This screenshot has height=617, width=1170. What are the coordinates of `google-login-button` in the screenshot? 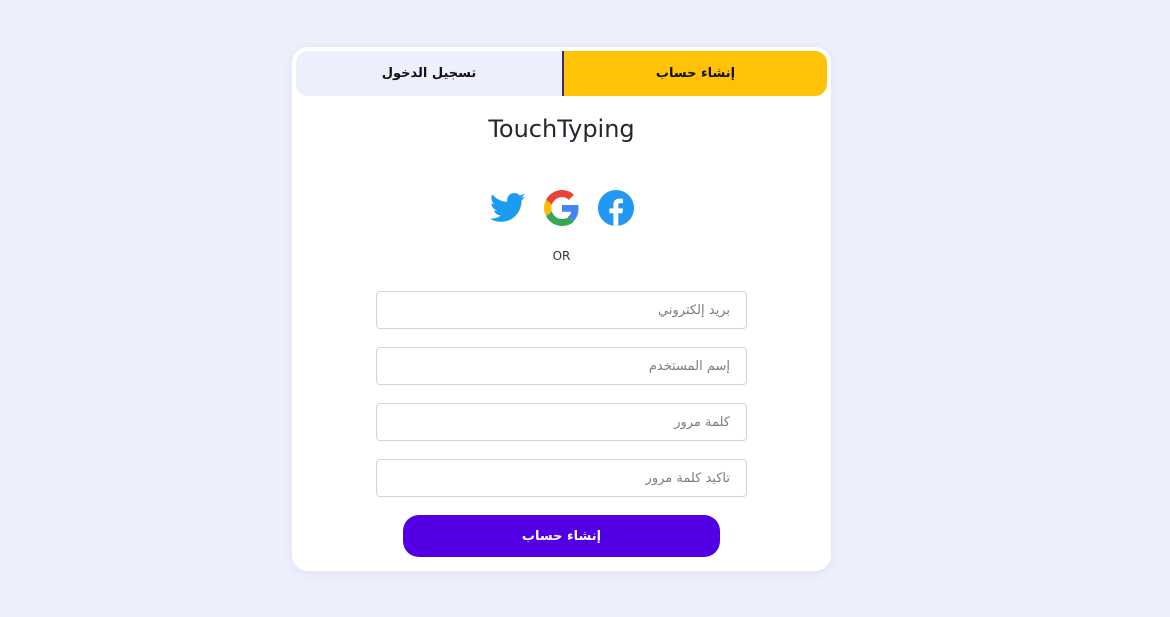 It's located at (561, 208).